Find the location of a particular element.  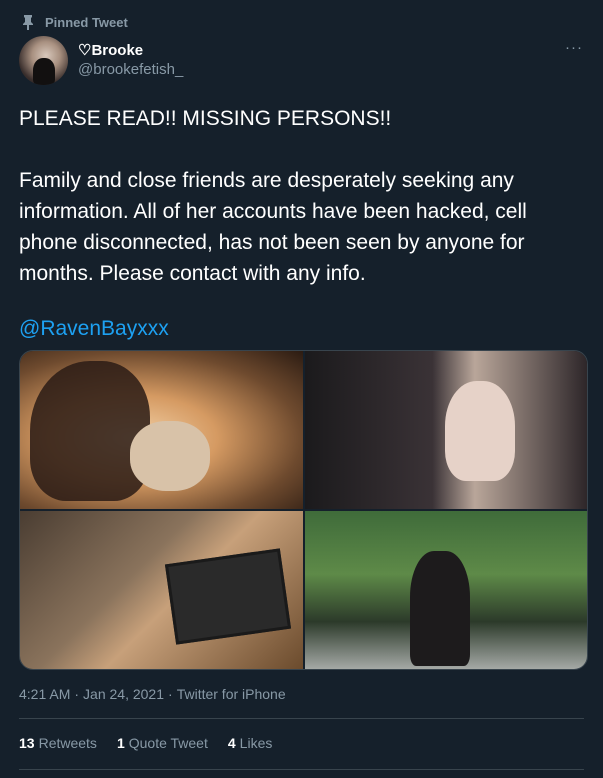

avatar is located at coordinates (43, 60).